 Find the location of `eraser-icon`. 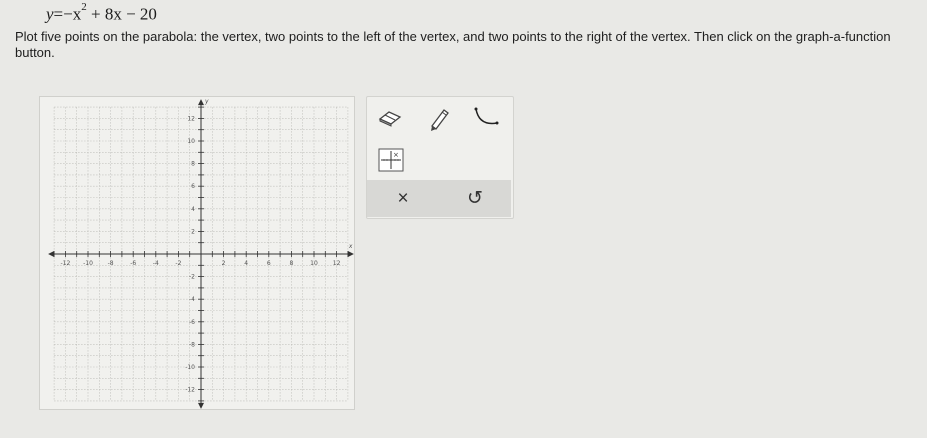

eraser-icon is located at coordinates (390, 119).